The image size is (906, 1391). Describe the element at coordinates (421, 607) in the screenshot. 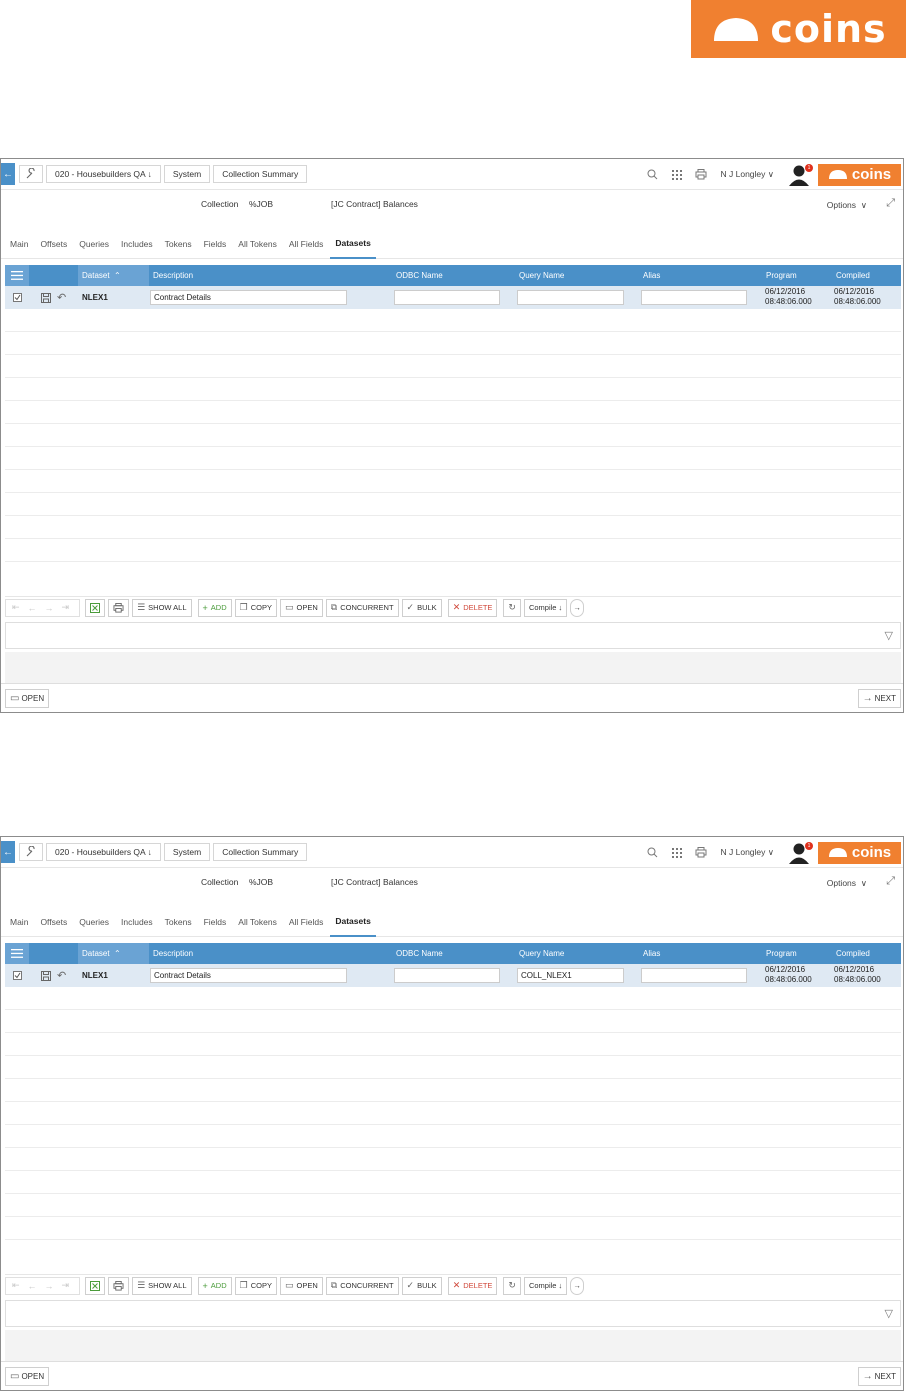

I see `bulk-button: ✓ BULK` at that location.